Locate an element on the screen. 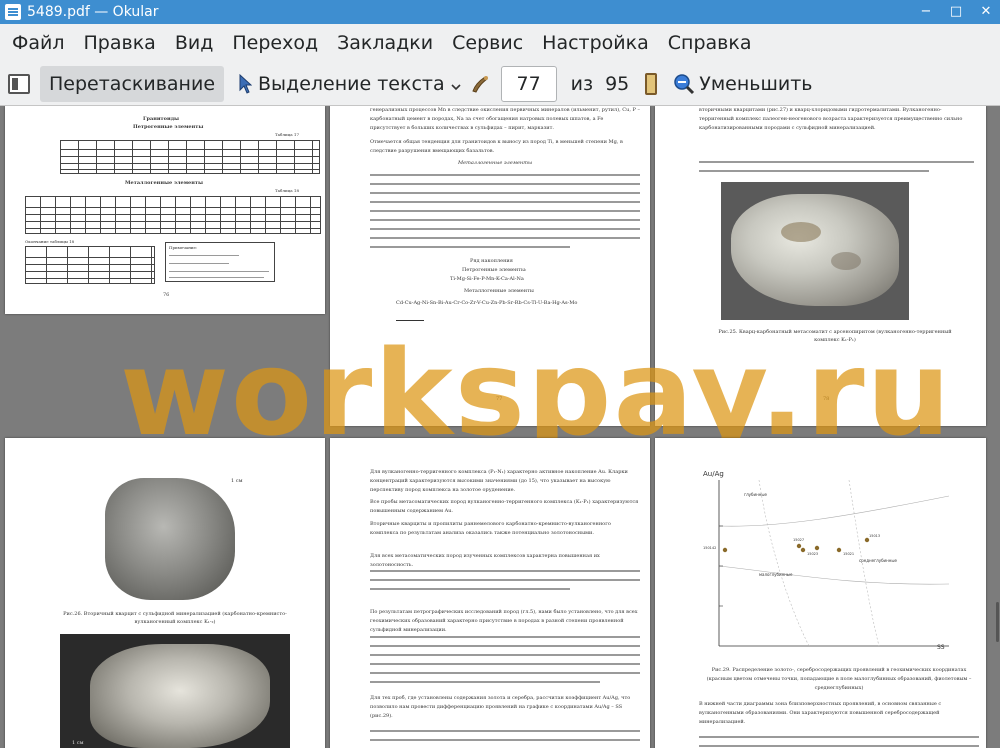 Image resolution: width=1000 pixels, height=748 pixels. menu-go: Переход is located at coordinates (275, 43).